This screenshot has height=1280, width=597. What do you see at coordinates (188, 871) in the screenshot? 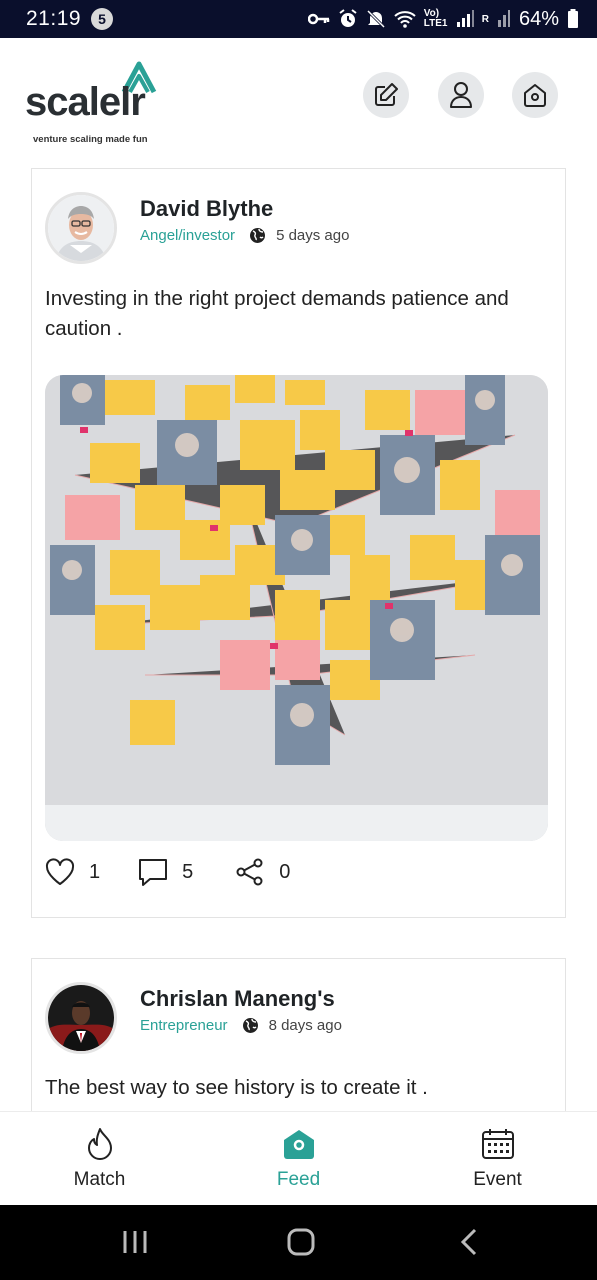
I see `comment-count: 5` at bounding box center [188, 871].